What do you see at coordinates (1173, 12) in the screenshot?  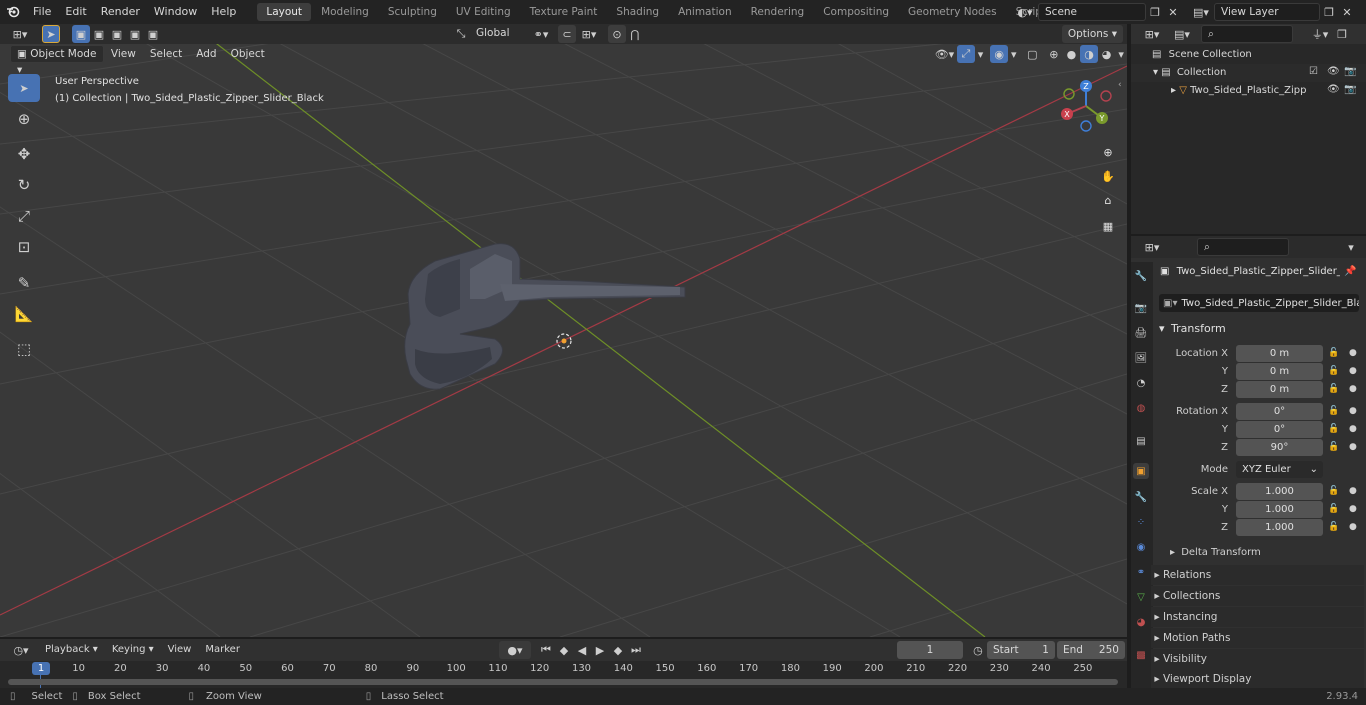 I see `delete-scene-icon: ✕` at bounding box center [1173, 12].